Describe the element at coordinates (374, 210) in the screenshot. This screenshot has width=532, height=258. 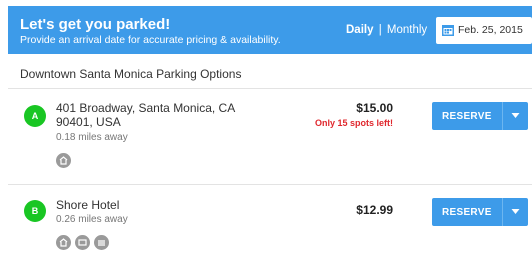
I see `listing-price: $12.99` at that location.